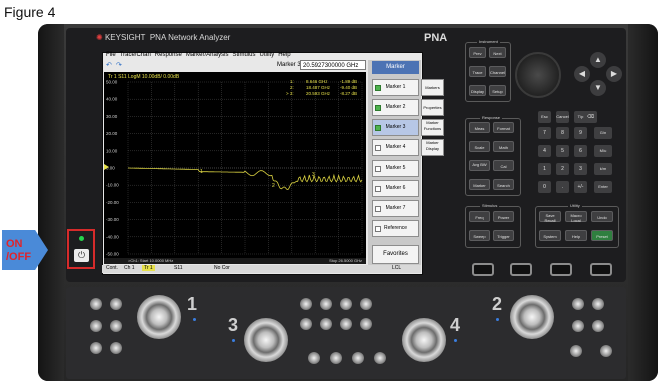 The height and width of the screenshot is (384, 664). Describe the element at coordinates (479, 146) in the screenshot. I see `key-scale: Scale` at that location.